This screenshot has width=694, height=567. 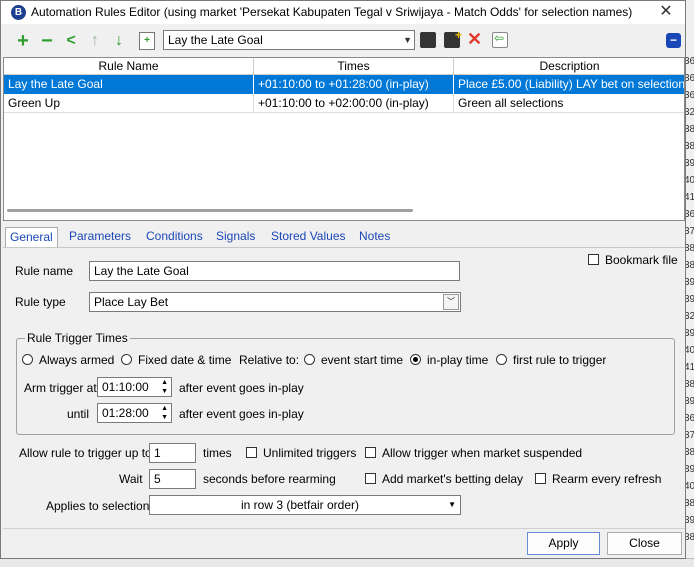 What do you see at coordinates (310, 453) in the screenshot?
I see `unlimited-triggers-label: Unlimited triggers` at bounding box center [310, 453].